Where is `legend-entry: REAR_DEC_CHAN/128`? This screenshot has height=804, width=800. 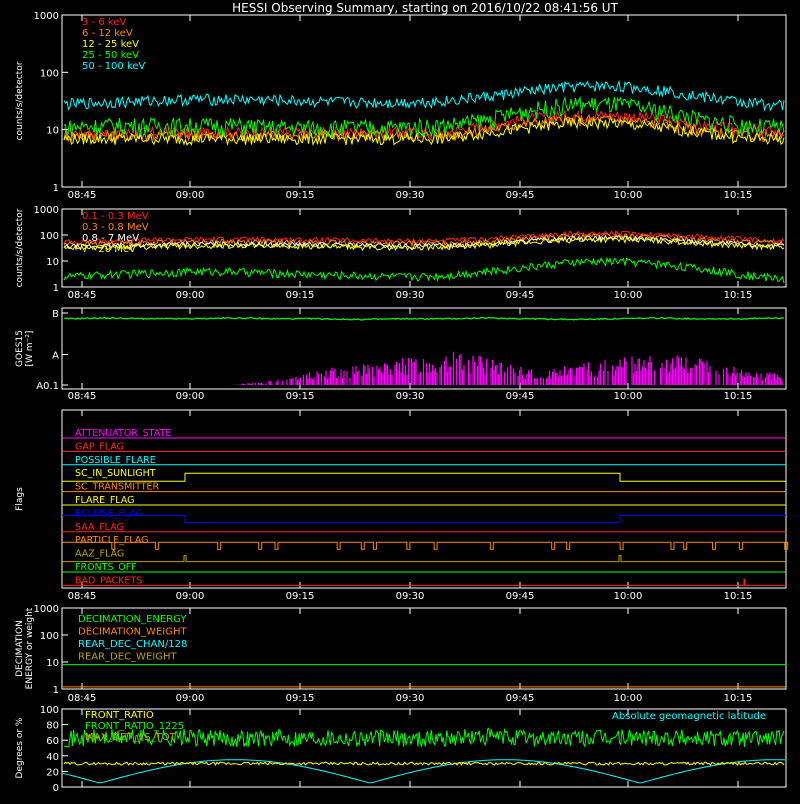
legend-entry: REAR_DEC_CHAN/128 is located at coordinates (132, 644).